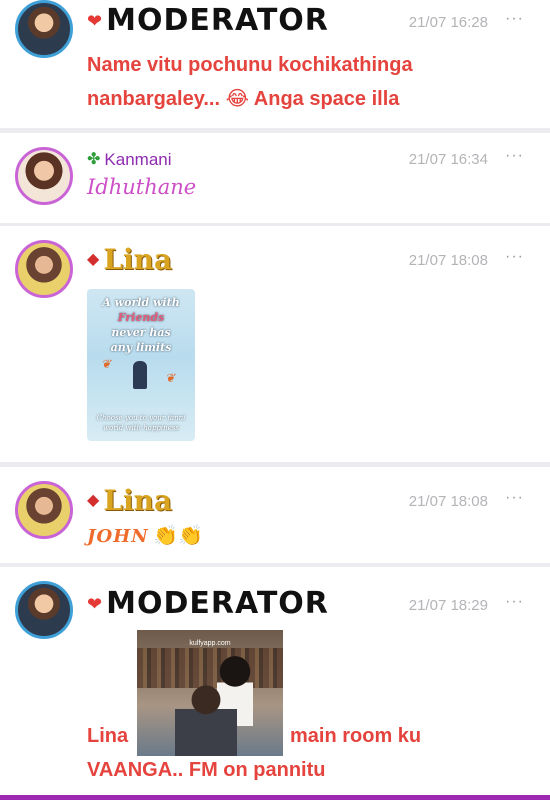  I want to click on message-text-part3: VAANGA.. FM on pannitu, so click(206, 770).